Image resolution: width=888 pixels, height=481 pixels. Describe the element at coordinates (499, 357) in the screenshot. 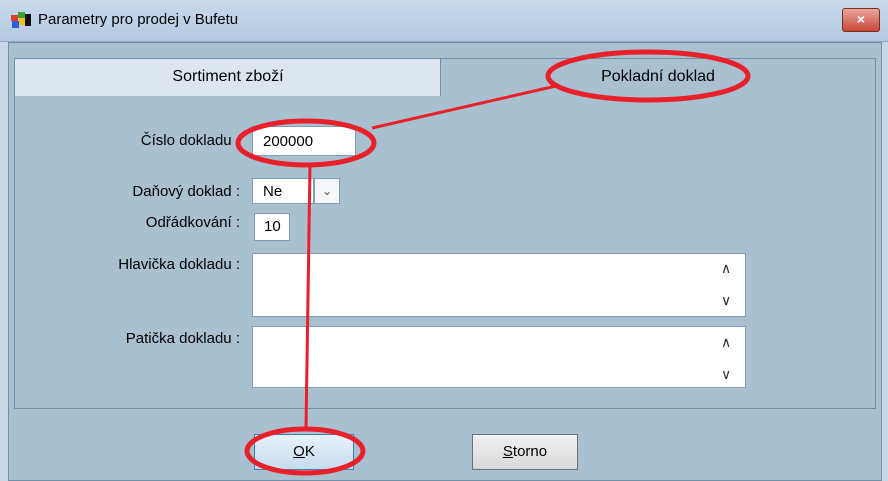

I see `paticka-dokladu-textarea` at that location.